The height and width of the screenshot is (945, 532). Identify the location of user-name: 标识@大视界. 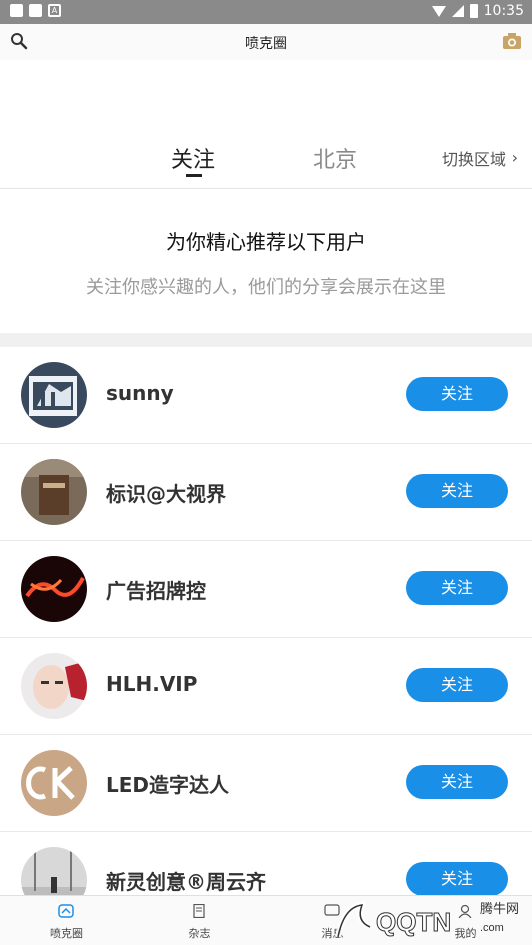
(166, 492).